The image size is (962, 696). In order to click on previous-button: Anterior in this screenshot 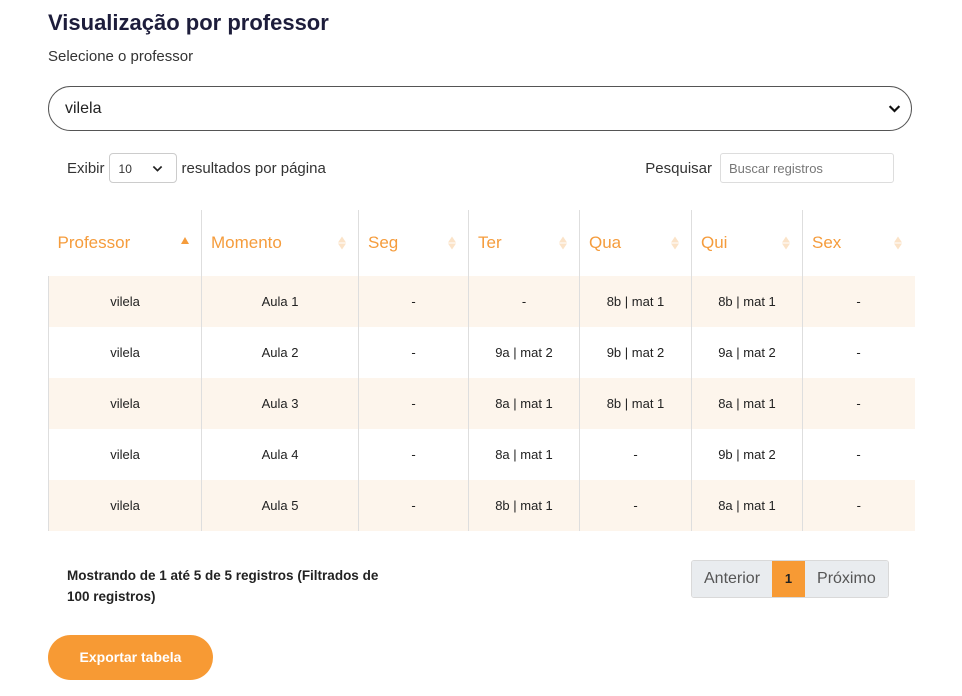, I will do `click(732, 579)`.